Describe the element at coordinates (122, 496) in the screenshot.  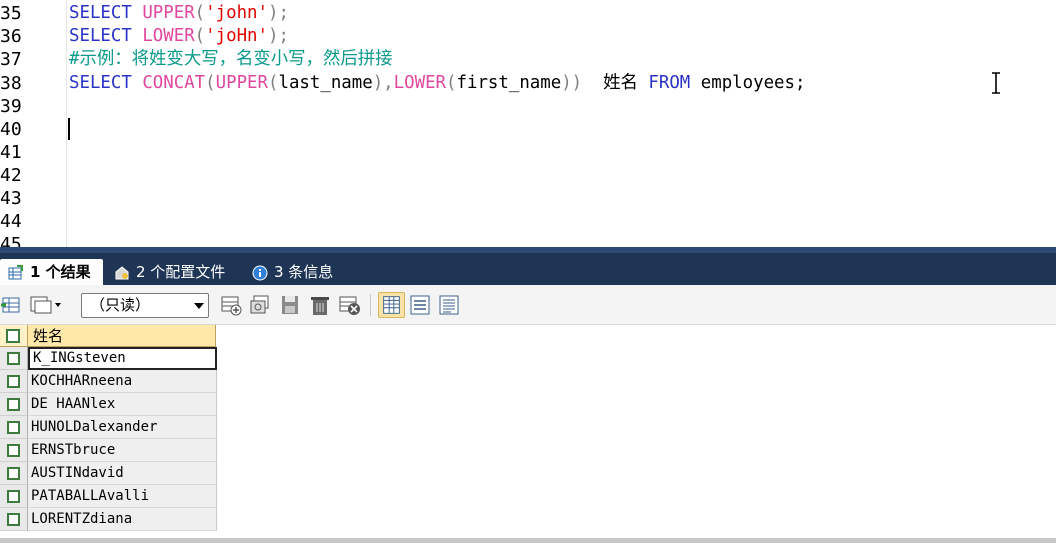
I see `table-cell: PATABALLAvalli` at that location.